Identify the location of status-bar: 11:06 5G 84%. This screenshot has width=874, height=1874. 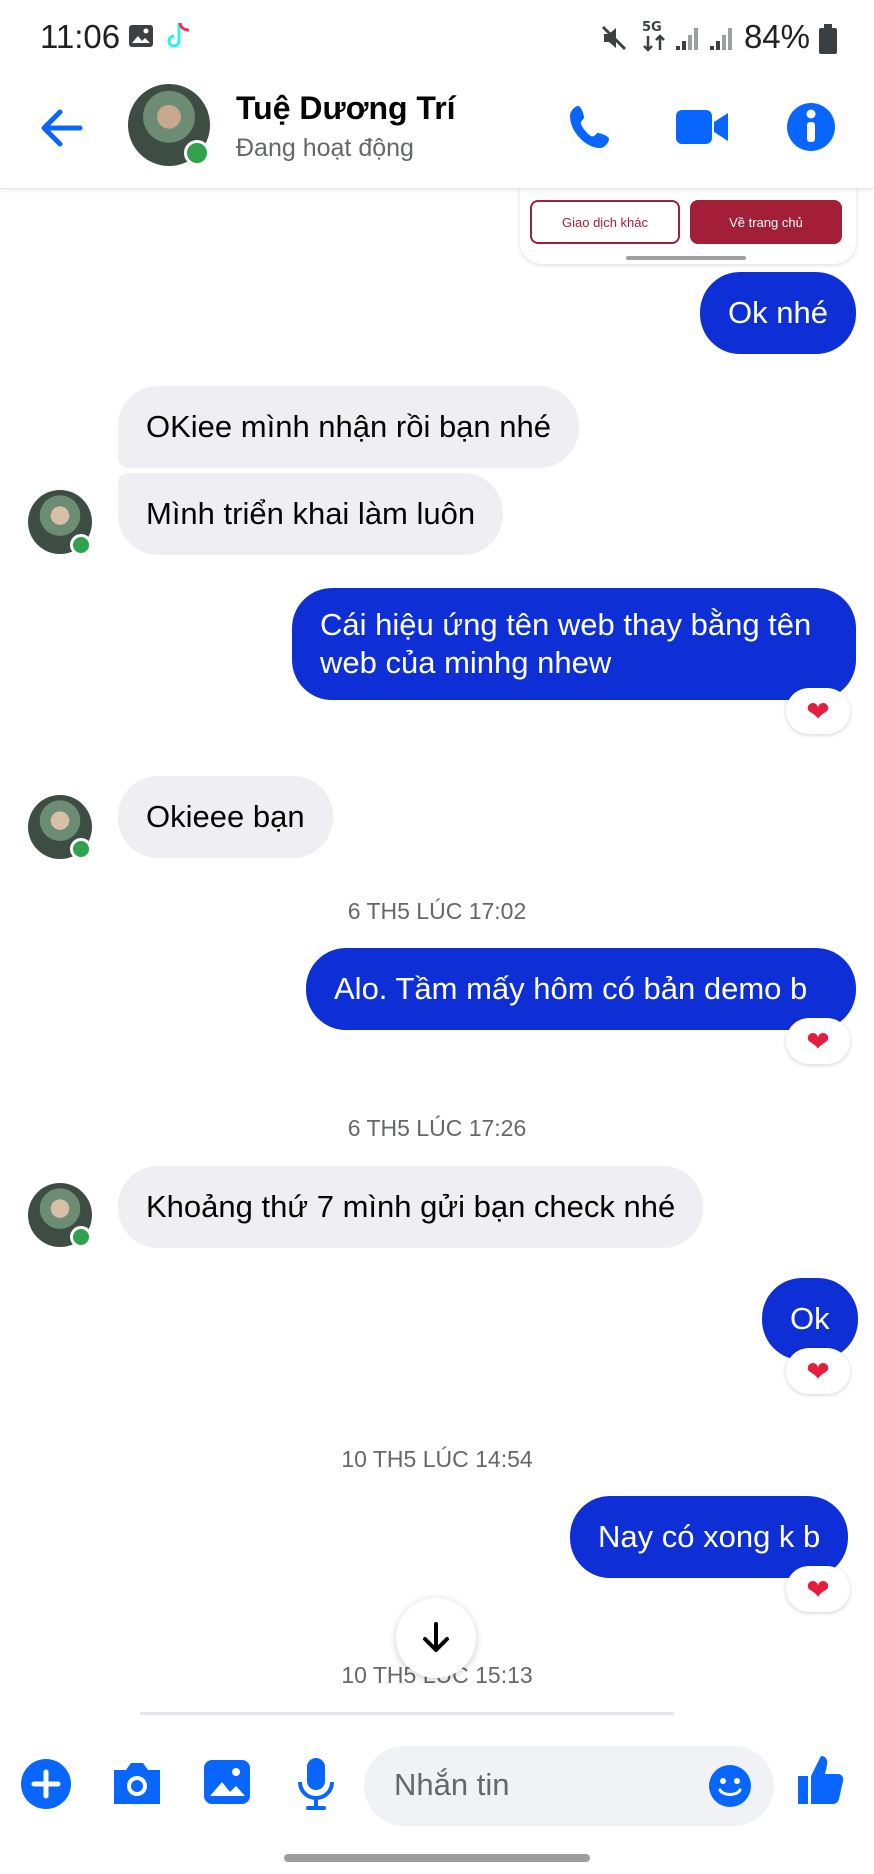
(437, 38).